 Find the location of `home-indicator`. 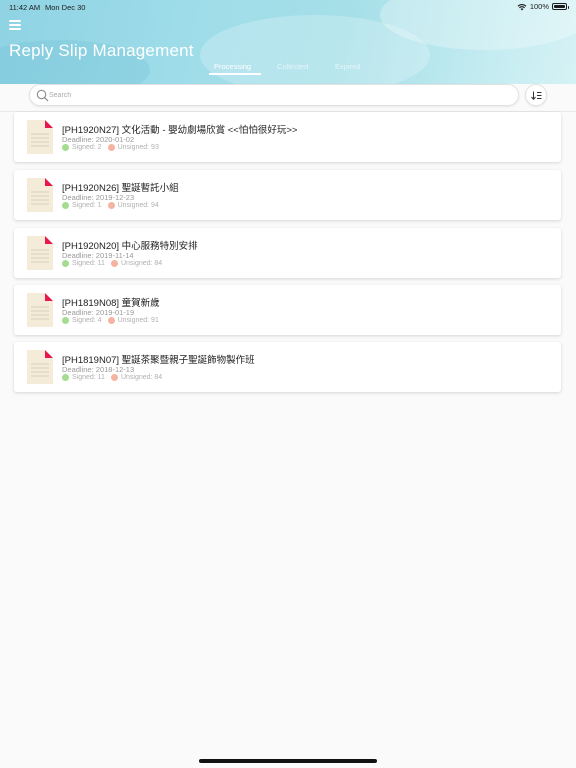

home-indicator is located at coordinates (288, 761).